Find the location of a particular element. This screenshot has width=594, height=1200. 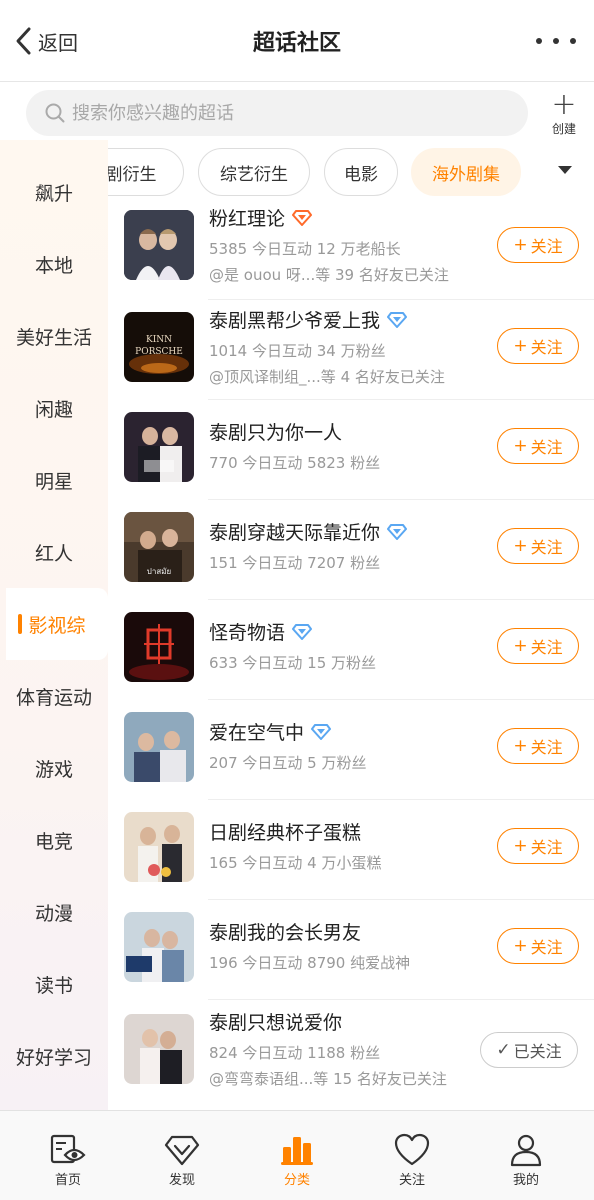

topic-title-text: 泰剧我的会长男友 is located at coordinates (285, 933).